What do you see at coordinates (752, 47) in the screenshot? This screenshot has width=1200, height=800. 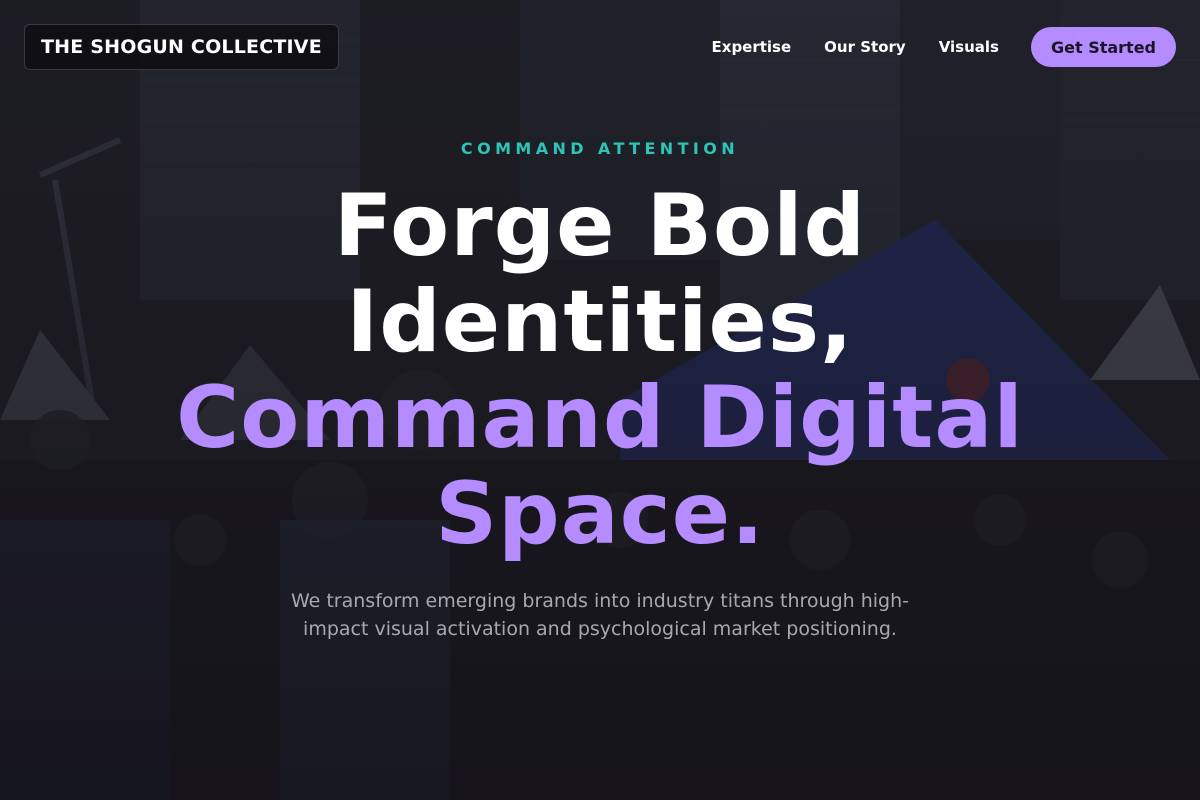 I see `nav-link-expertise: Expertise` at bounding box center [752, 47].